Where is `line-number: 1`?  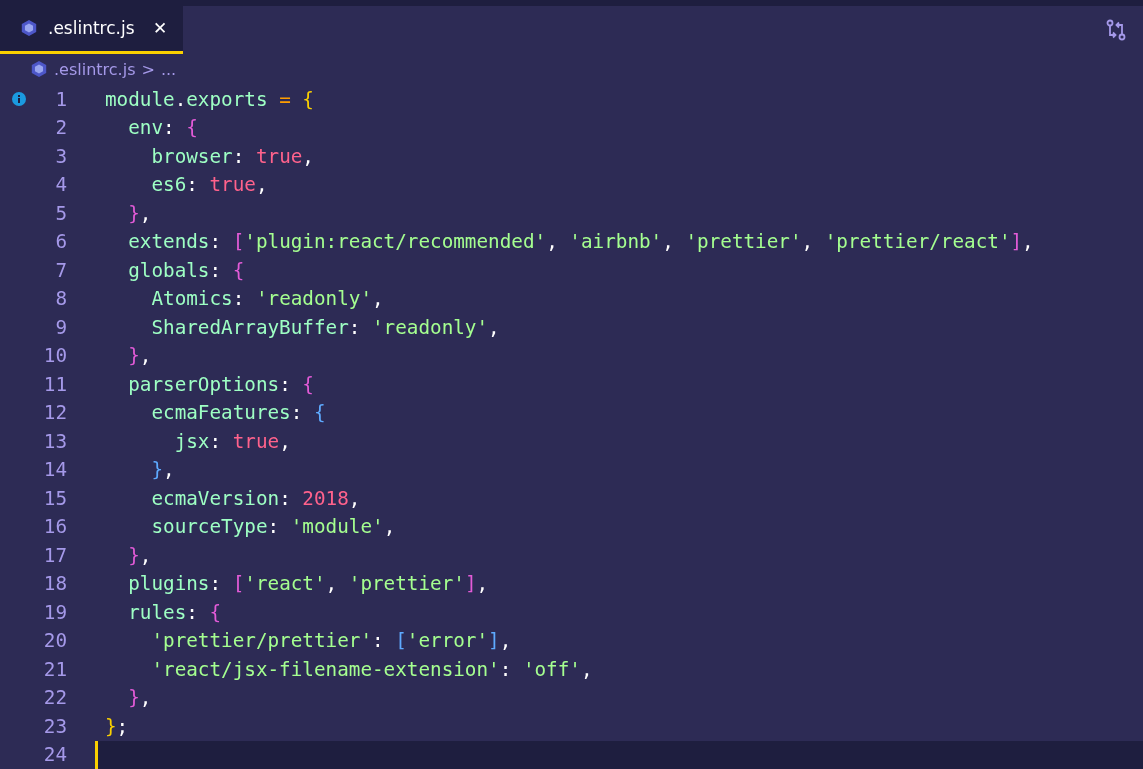
line-number: 1 is located at coordinates (61, 99).